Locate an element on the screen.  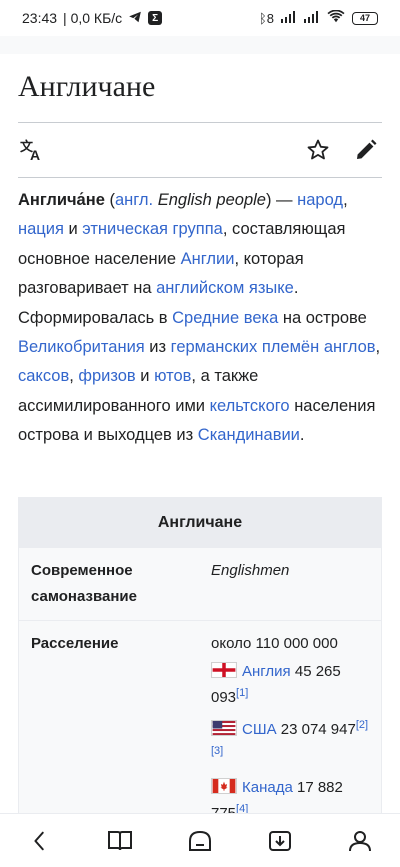
link-celtic: кельтского is located at coordinates (250, 406).